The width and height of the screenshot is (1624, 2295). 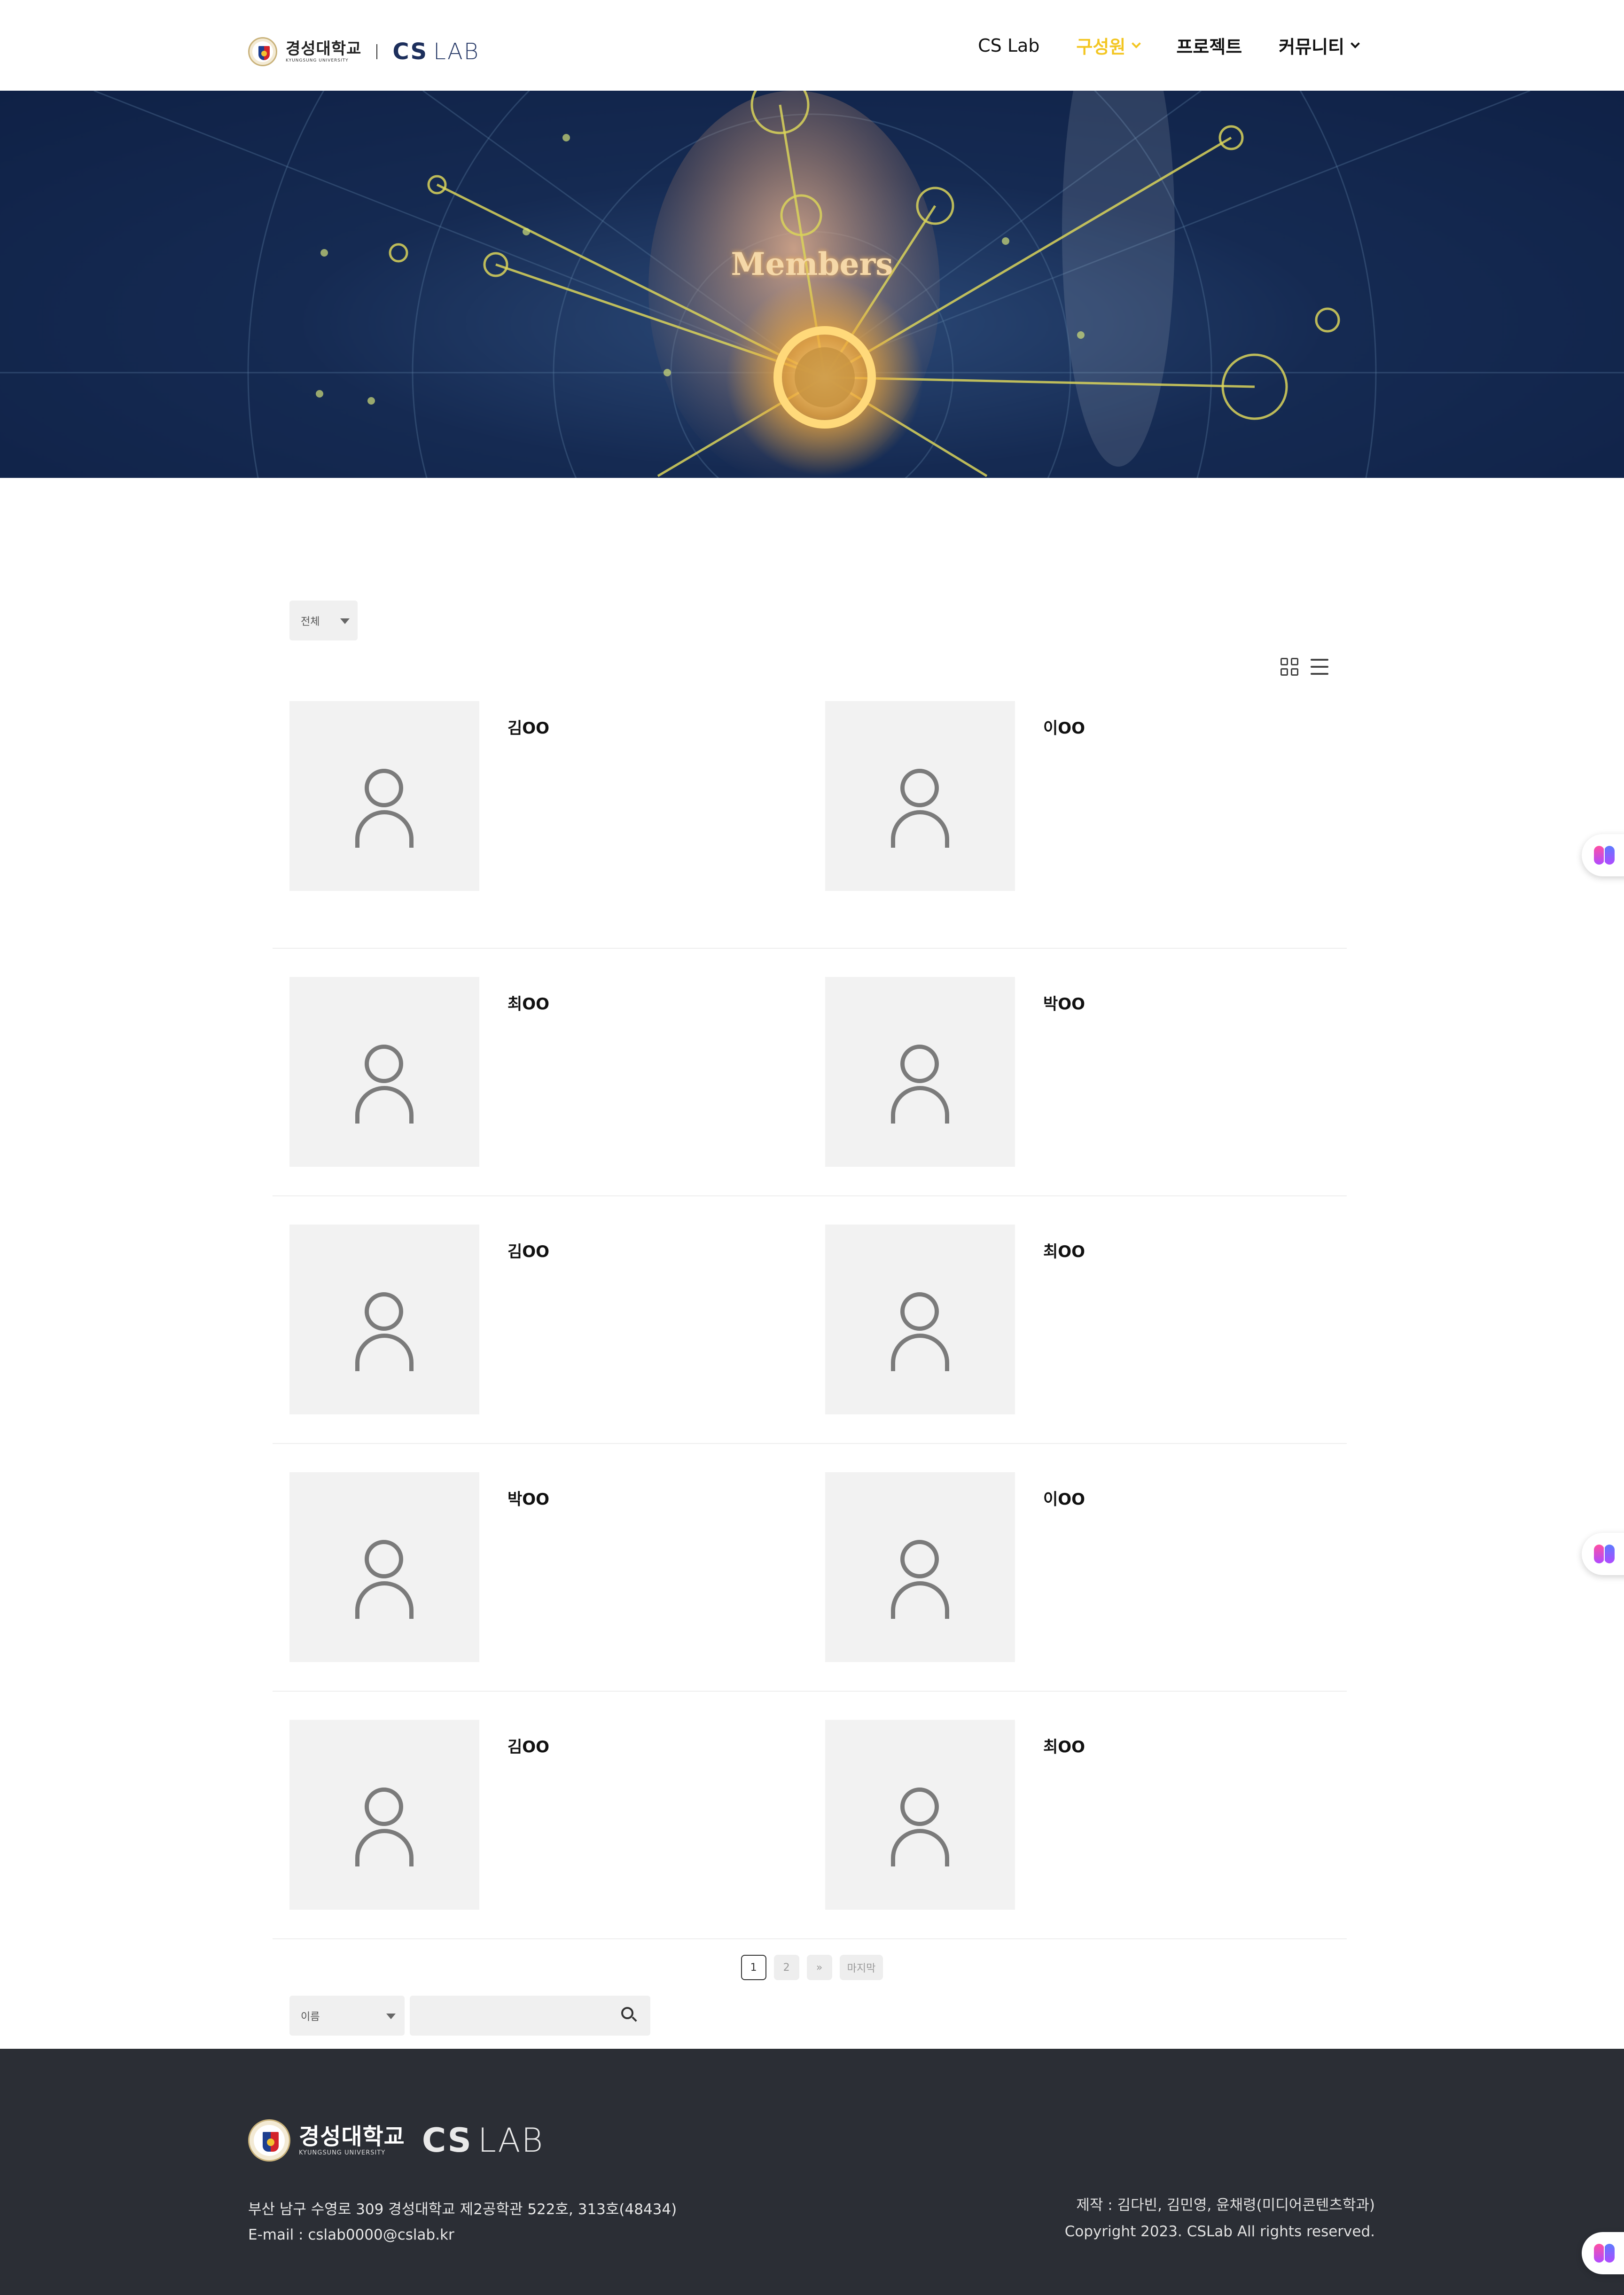 I want to click on page-title: Members, so click(x=812, y=264).